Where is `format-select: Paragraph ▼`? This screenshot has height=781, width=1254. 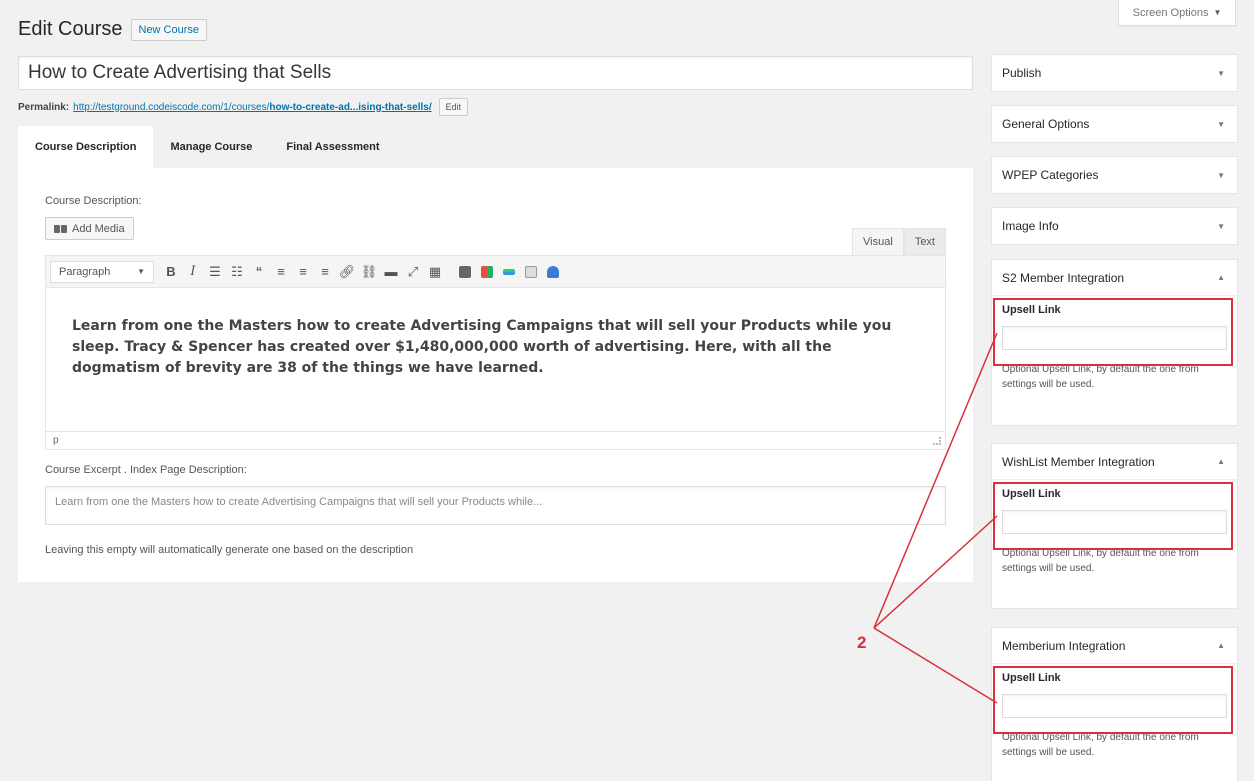
format-select: Paragraph ▼ is located at coordinates (102, 271).